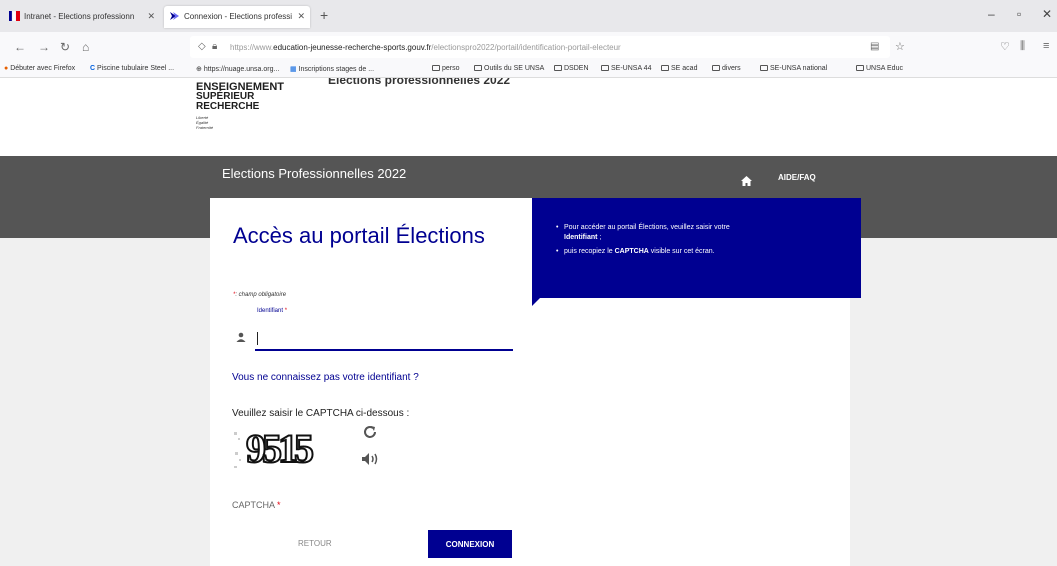 This screenshot has width=1057, height=566. I want to click on required-note: *: champ obligatoire, so click(259, 295).